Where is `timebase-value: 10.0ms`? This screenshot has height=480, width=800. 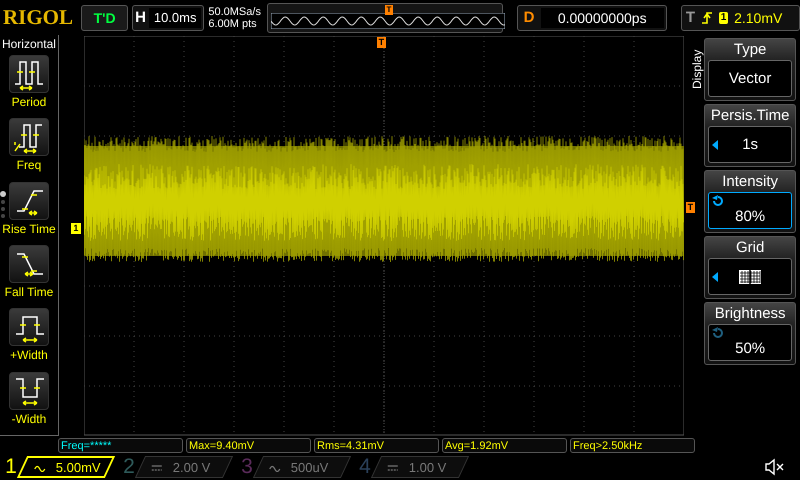
timebase-value: 10.0ms is located at coordinates (175, 18).